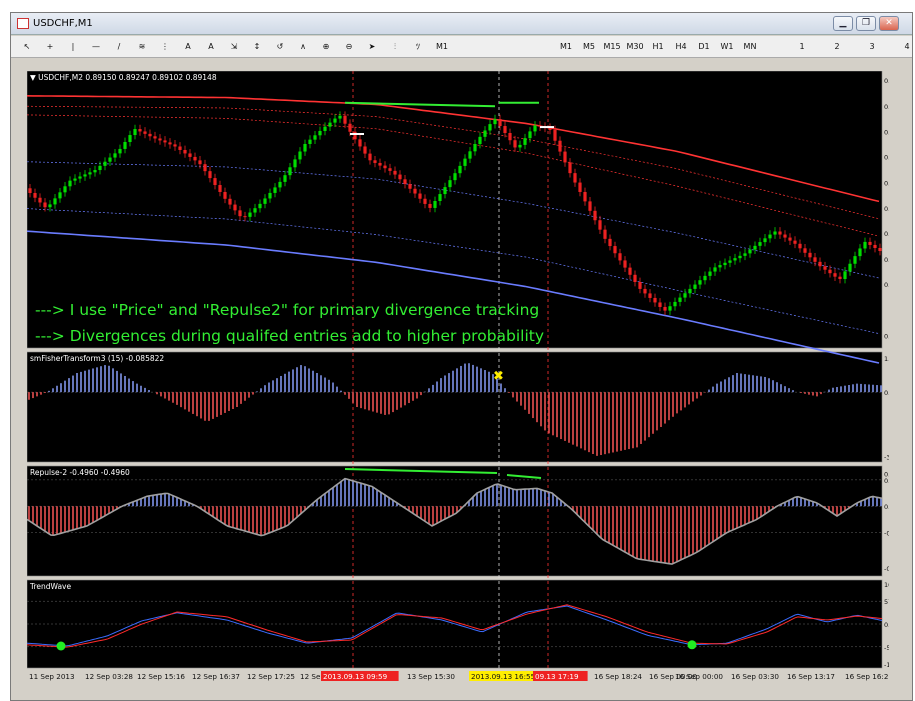 The height and width of the screenshot is (701, 915). Describe the element at coordinates (503, 676) in the screenshot. I see `time-axis-label: 2013.09.13 16:55` at that location.